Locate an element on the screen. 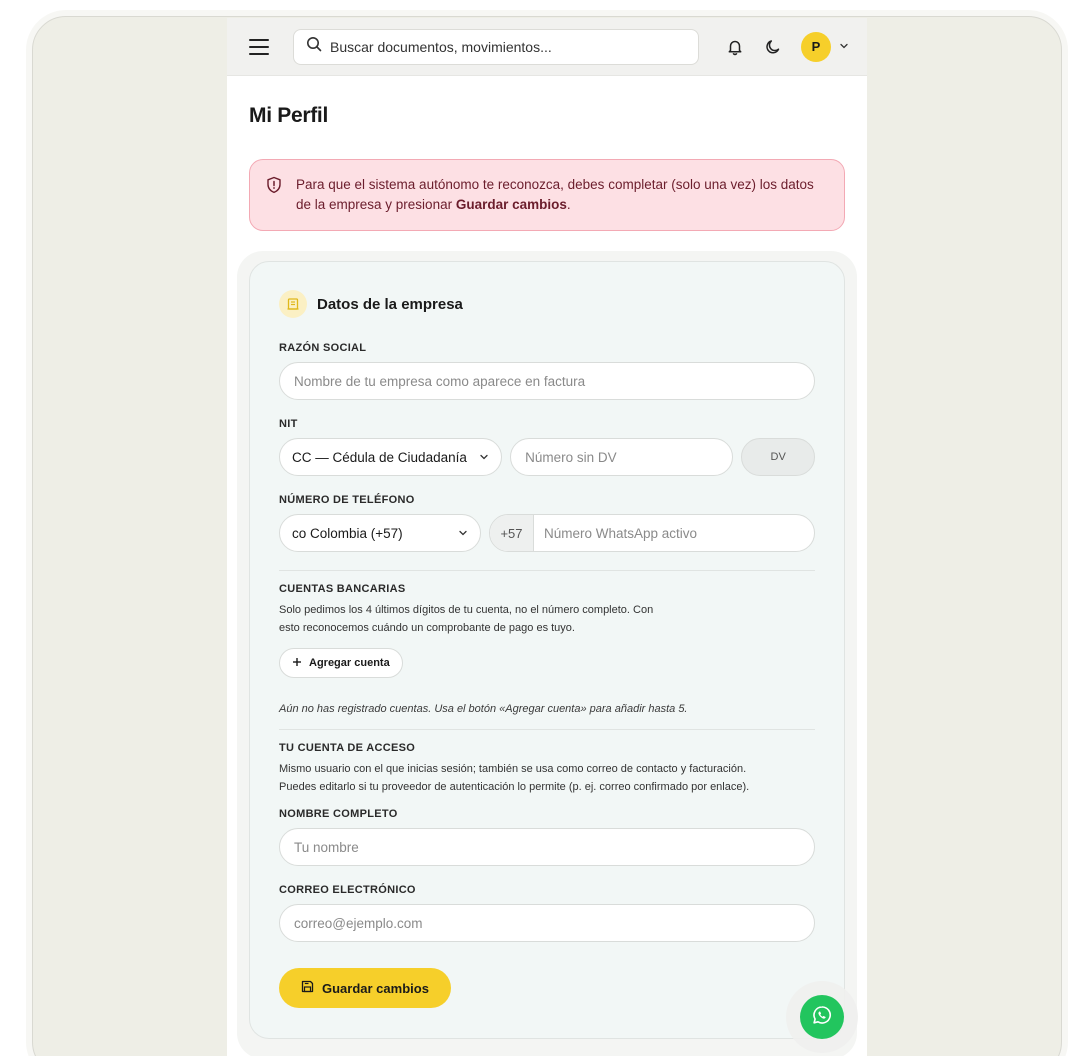 This screenshot has width=1085, height=1056. phone-label: NÚMERO DE TELÉFONO is located at coordinates (347, 500).